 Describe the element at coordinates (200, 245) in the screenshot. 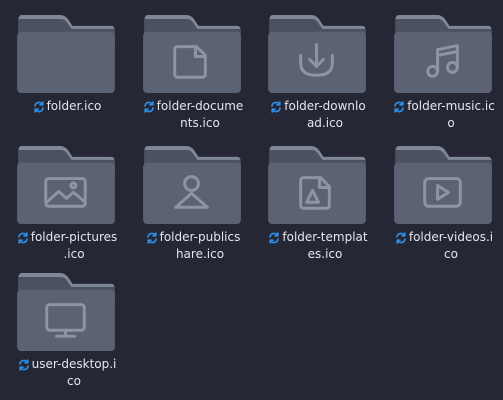

I see `file-name: folder-publics hare.ico` at that location.